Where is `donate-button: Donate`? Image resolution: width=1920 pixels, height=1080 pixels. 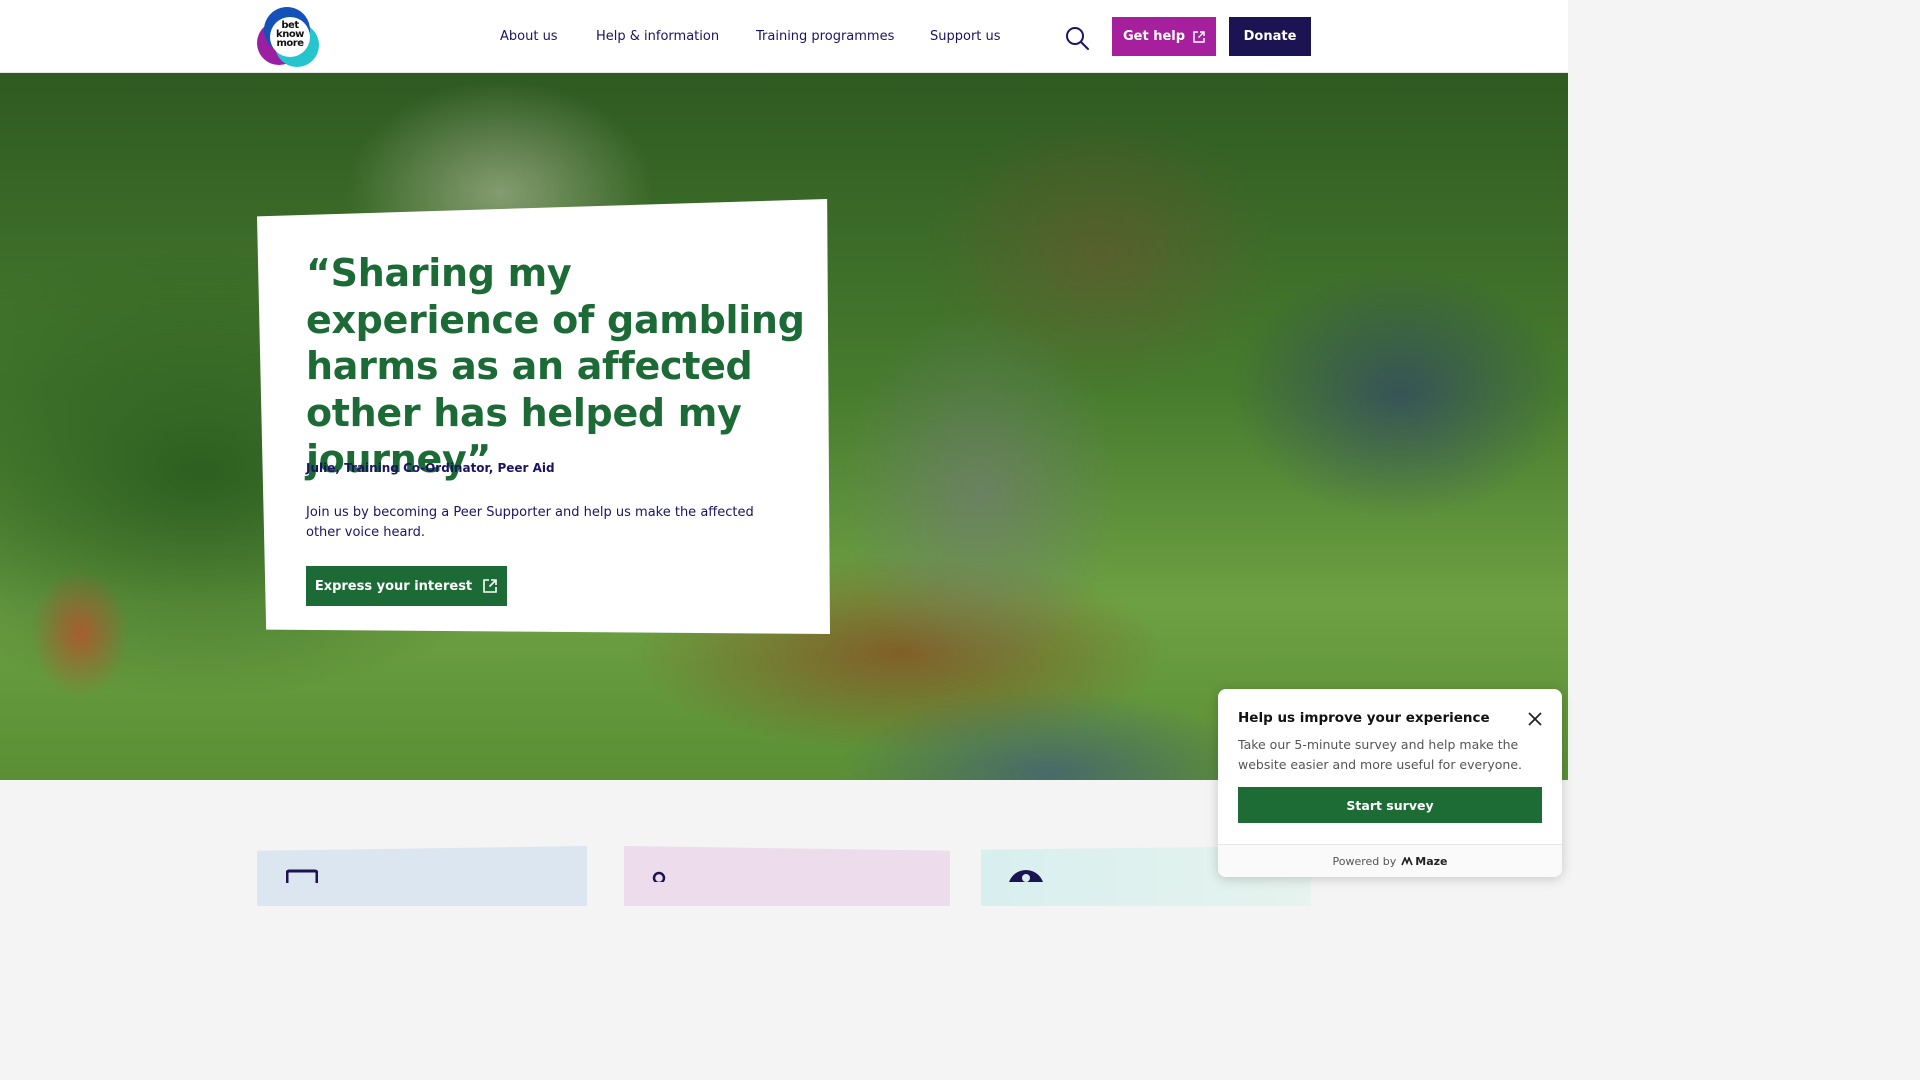 donate-button: Donate is located at coordinates (1270, 36).